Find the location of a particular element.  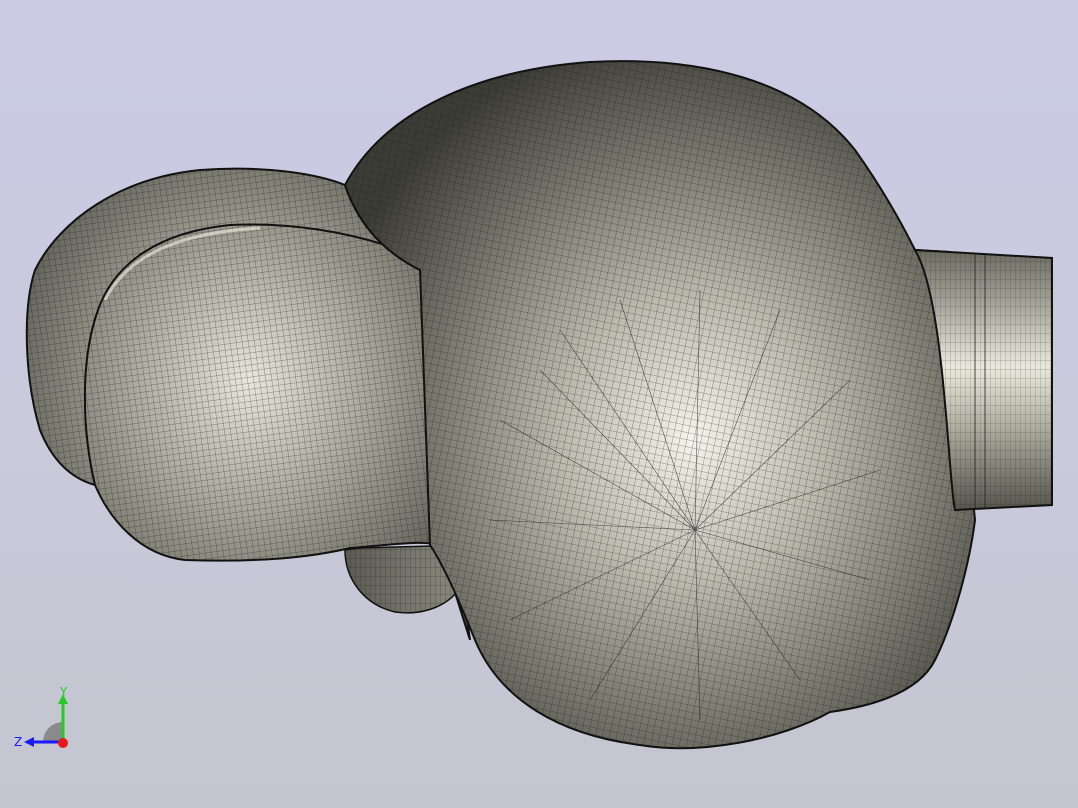

z-axis-label: Z is located at coordinates (18, 742).